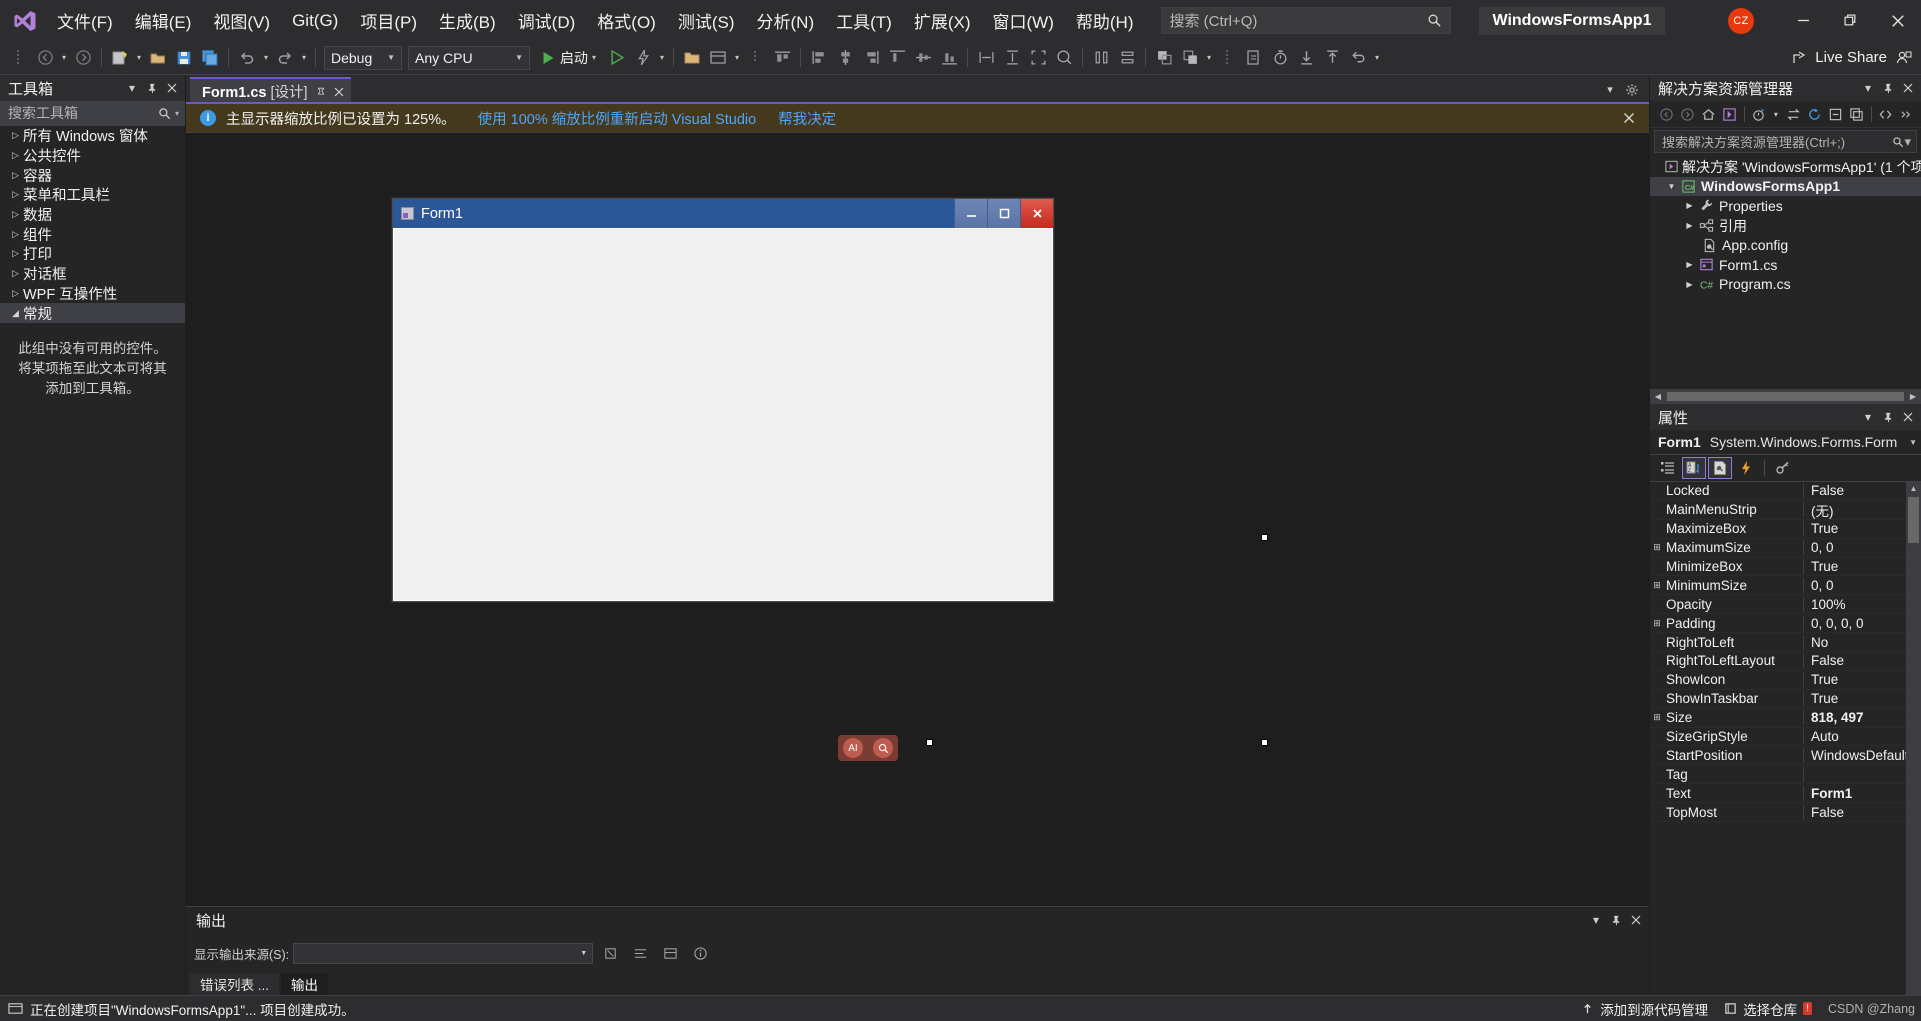 The image size is (1921, 1021). I want to click on property-value: Form1, so click(1862, 793).